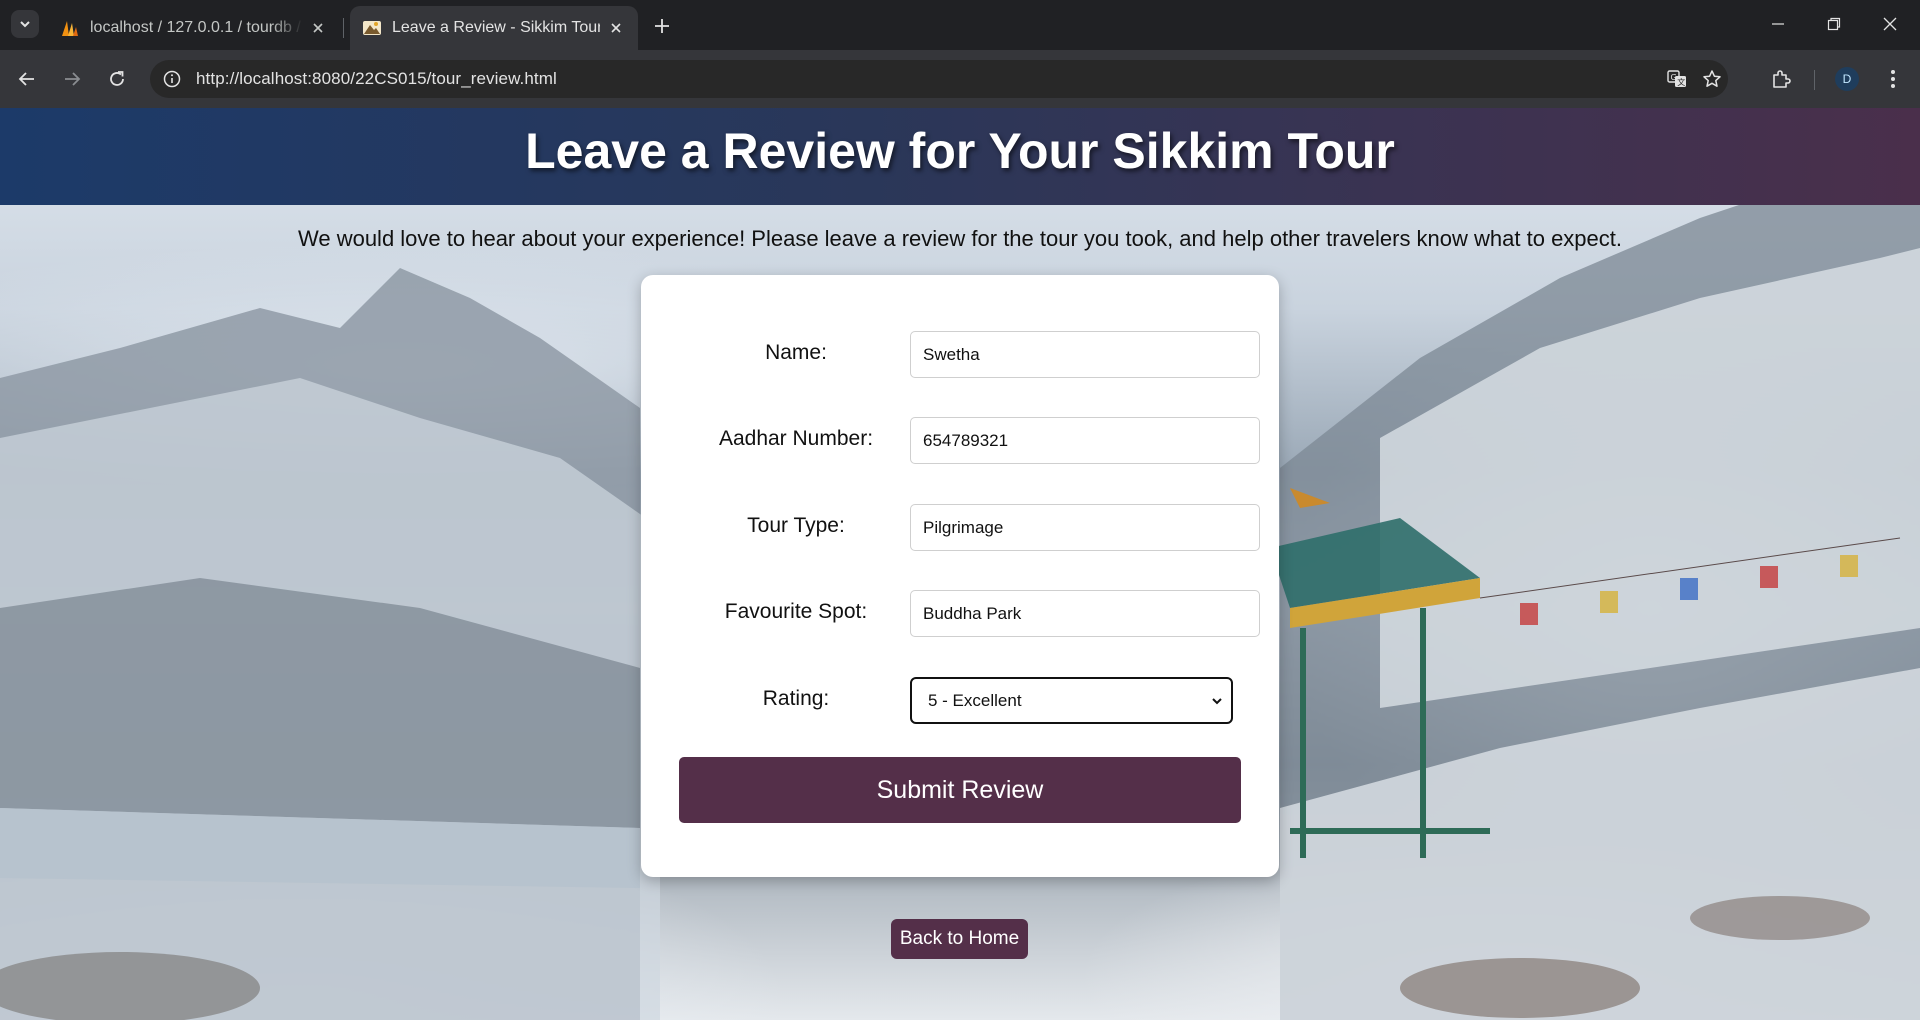 This screenshot has height=1020, width=1920. Describe the element at coordinates (796, 698) in the screenshot. I see `rating-label: Rating:` at that location.